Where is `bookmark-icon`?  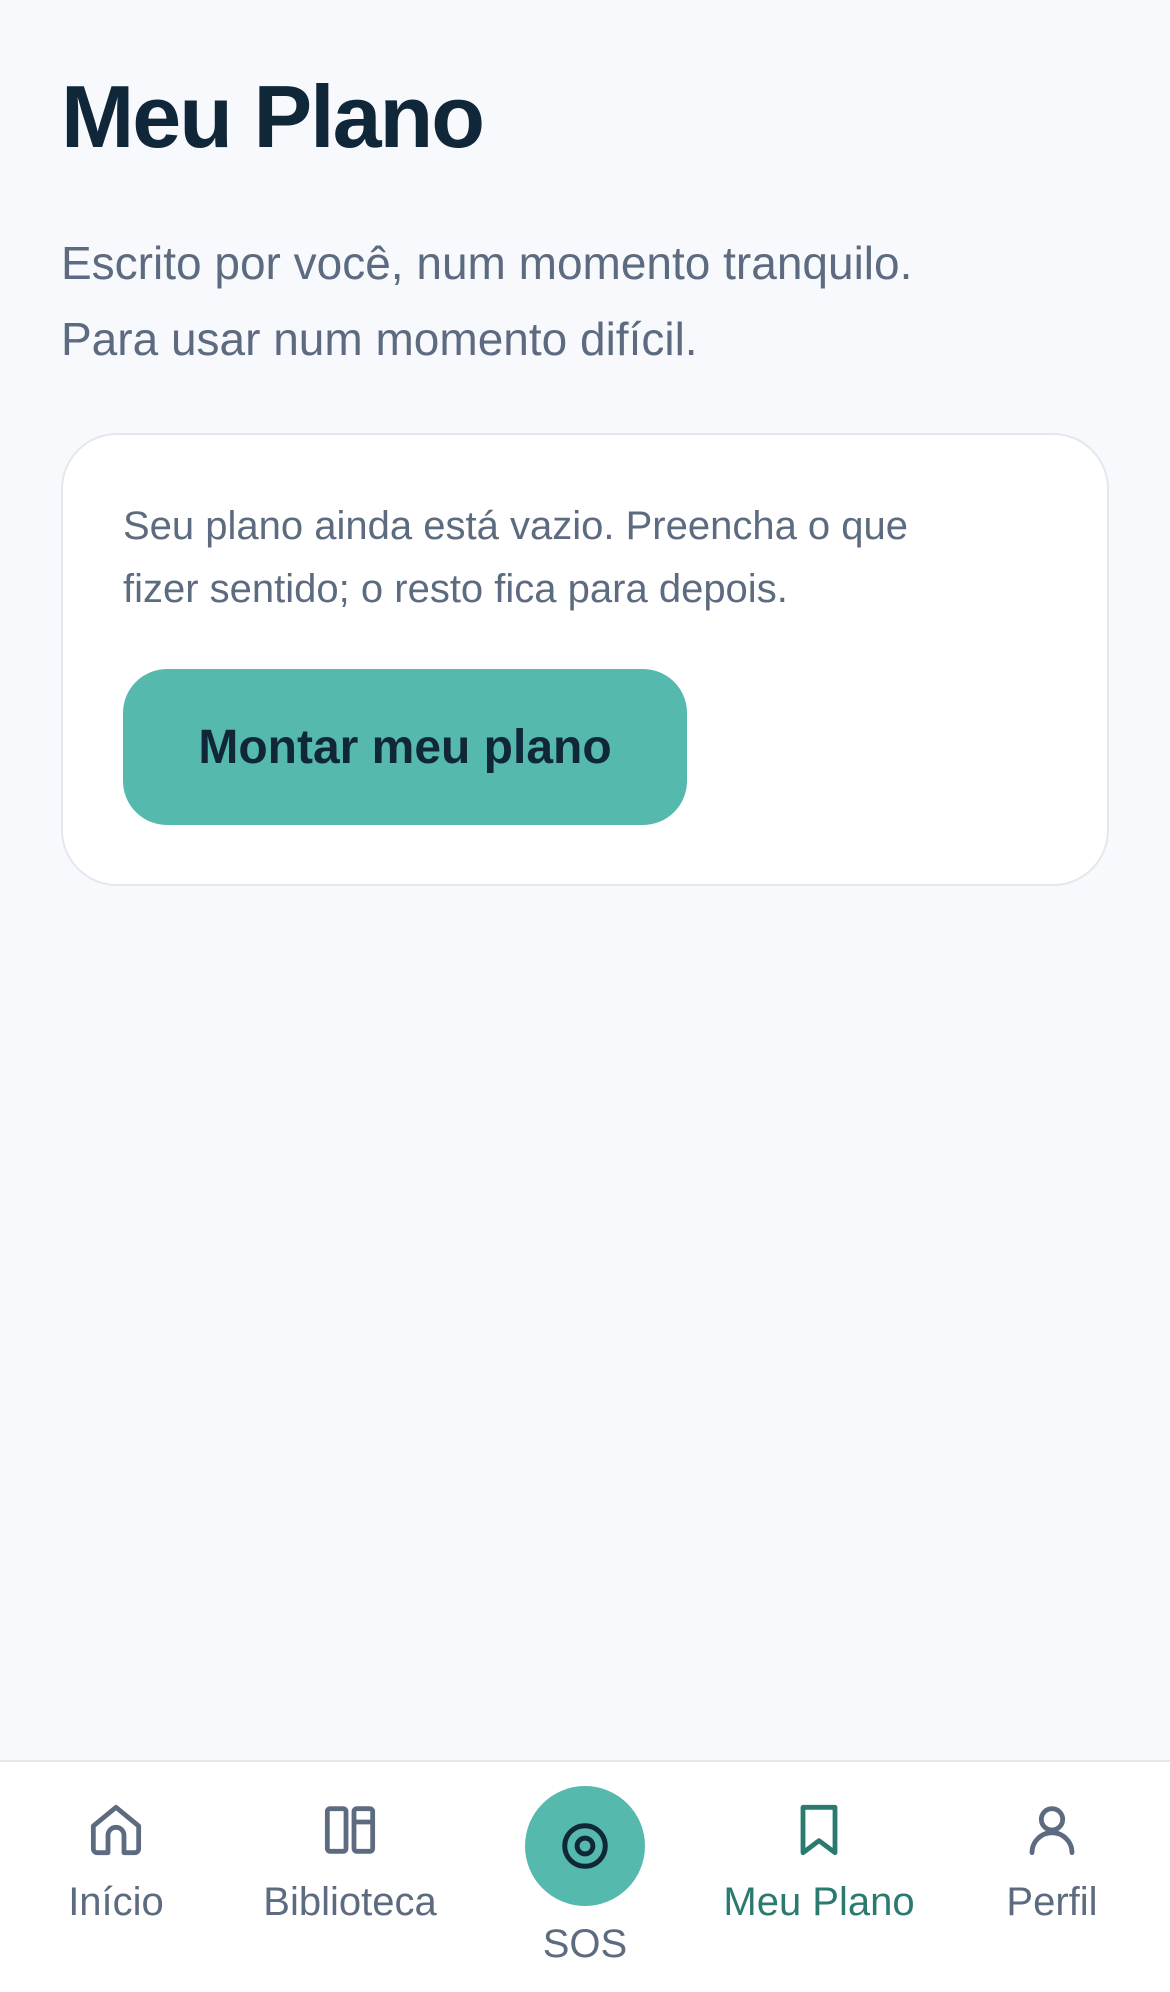
bookmark-icon is located at coordinates (819, 1830).